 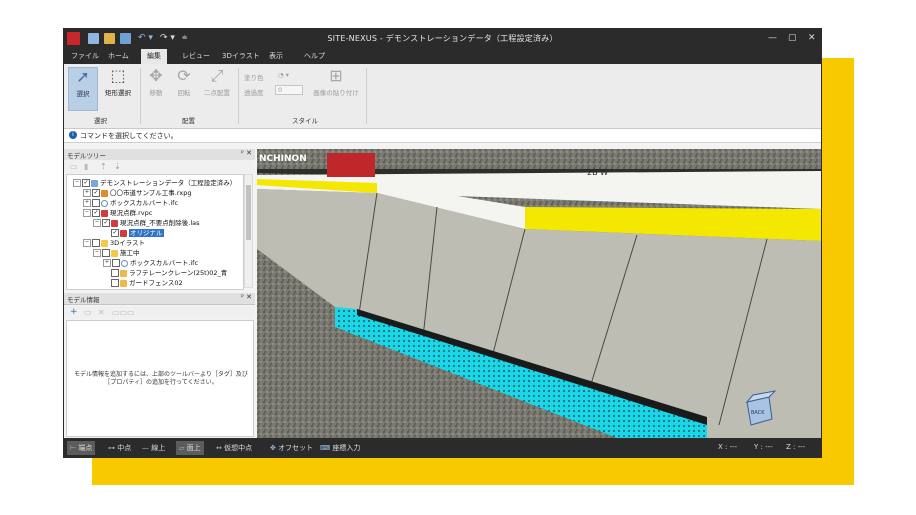 What do you see at coordinates (283, 159) in the screenshot?
I see `sign-text: NCHINON` at bounding box center [283, 159].